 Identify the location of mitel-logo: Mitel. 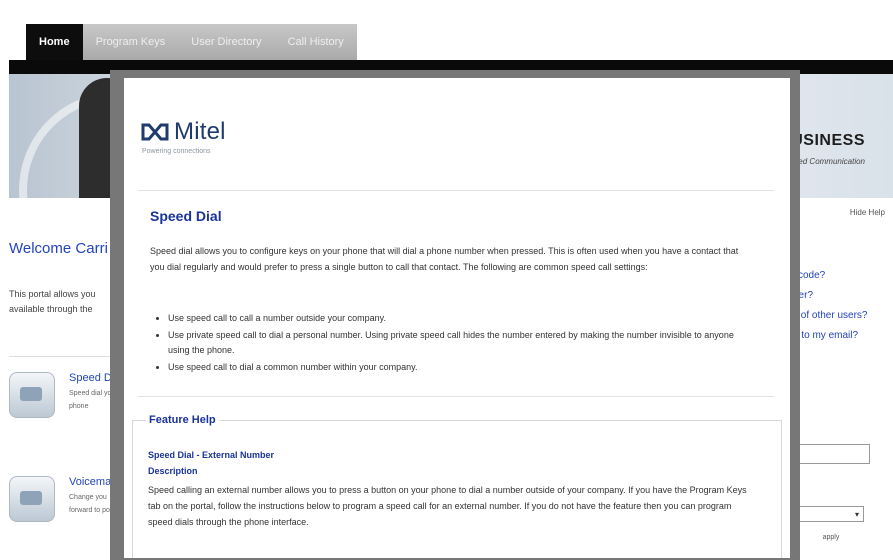
(183, 132).